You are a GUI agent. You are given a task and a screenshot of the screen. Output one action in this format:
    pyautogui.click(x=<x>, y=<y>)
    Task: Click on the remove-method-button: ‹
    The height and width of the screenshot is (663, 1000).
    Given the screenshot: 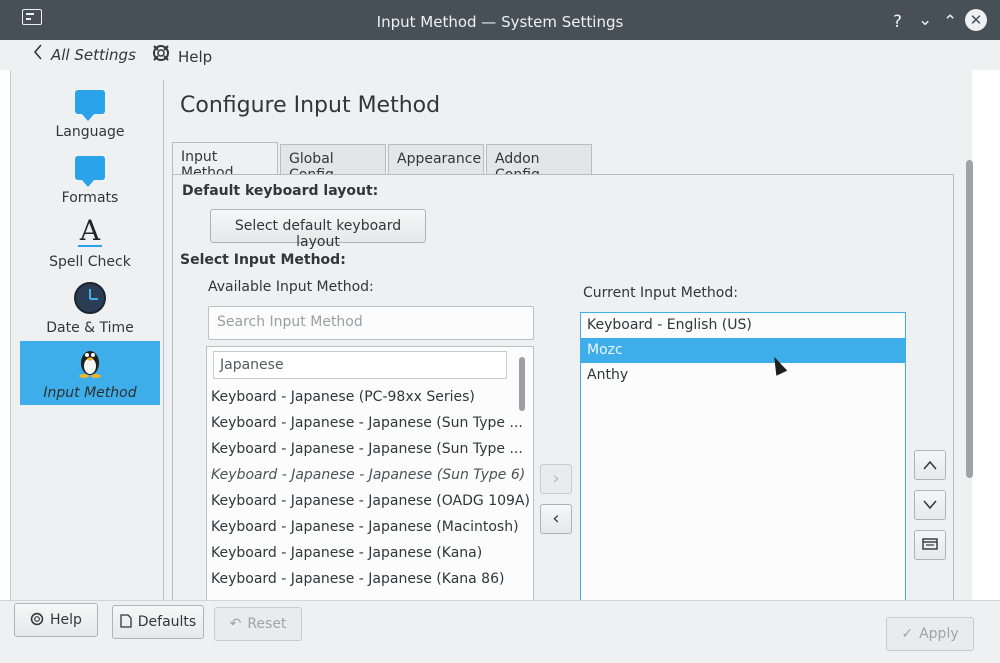 What is the action you would take?
    pyautogui.click(x=556, y=519)
    